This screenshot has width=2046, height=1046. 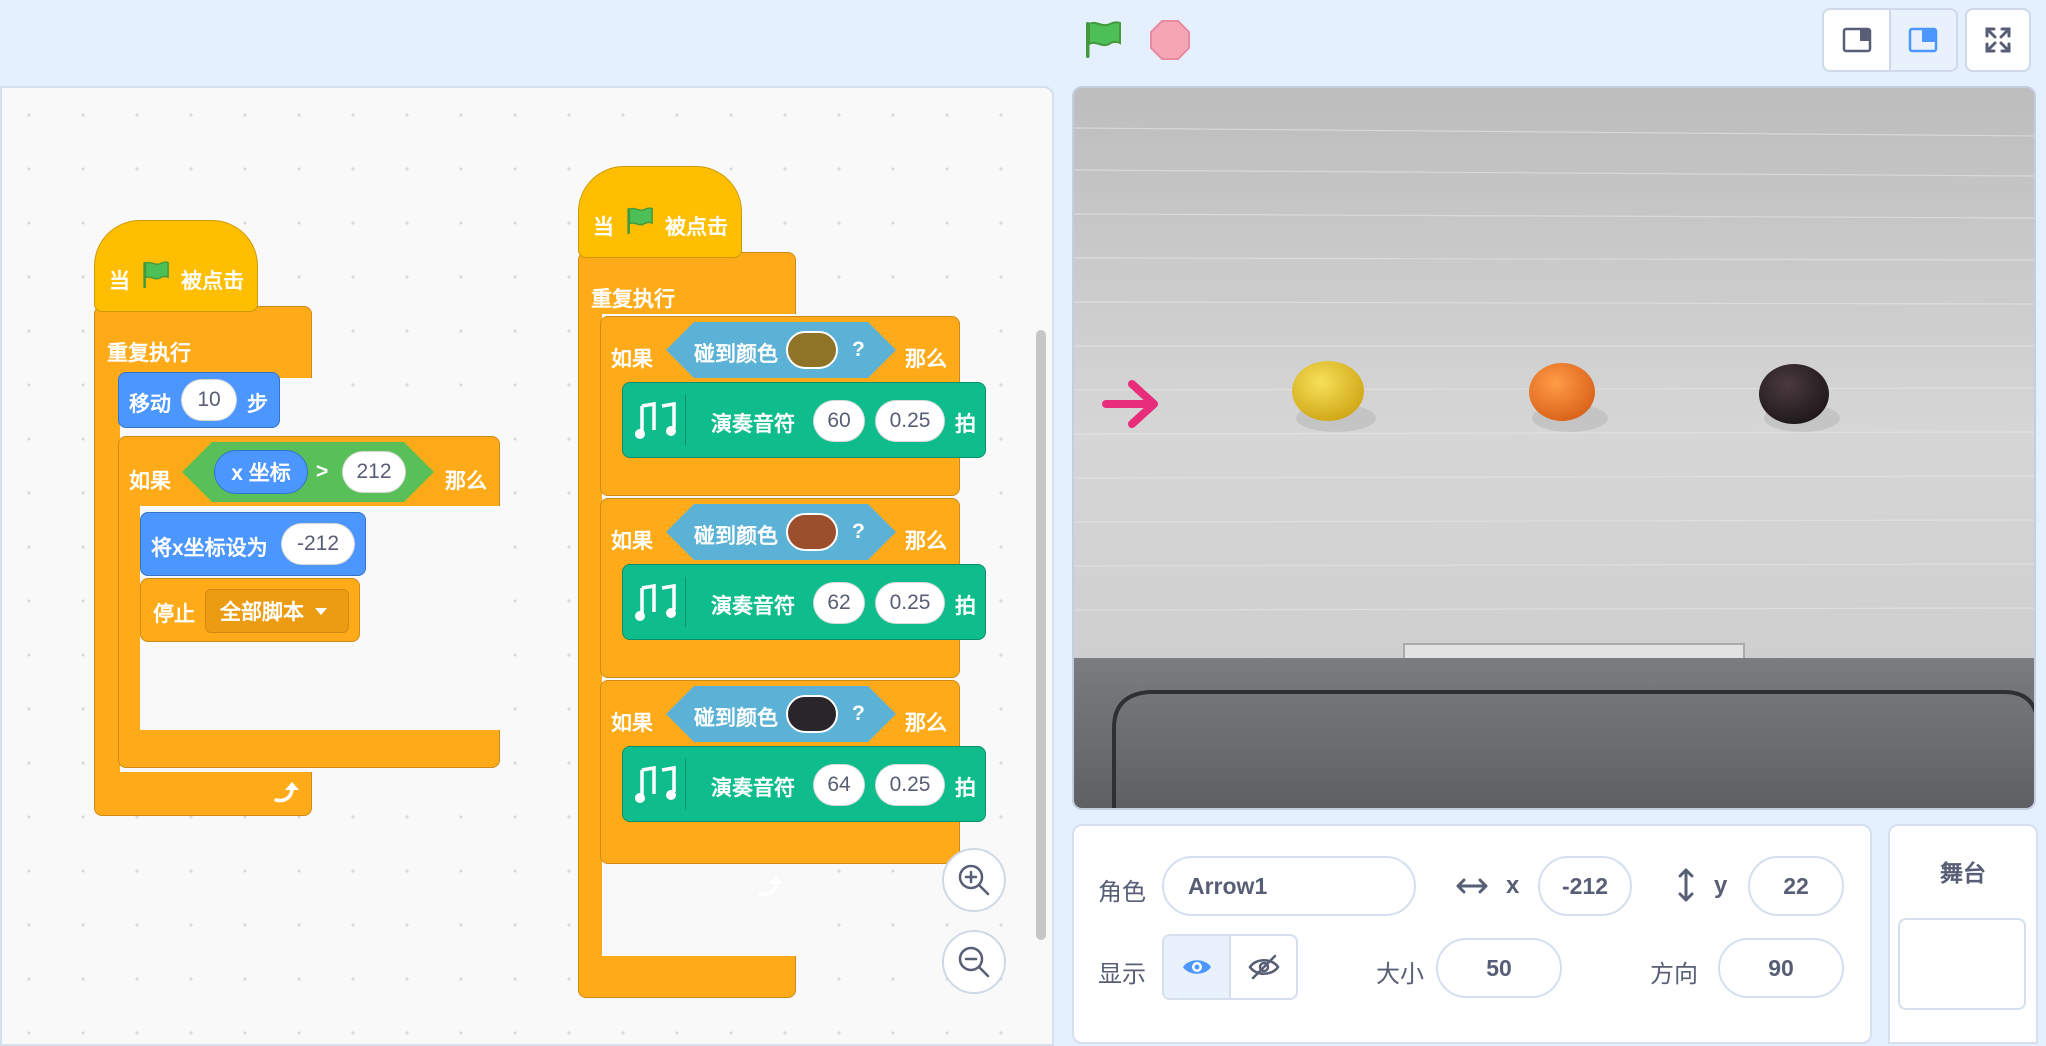 I want to click on stop-option-text: 全部脚本, so click(x=262, y=612).